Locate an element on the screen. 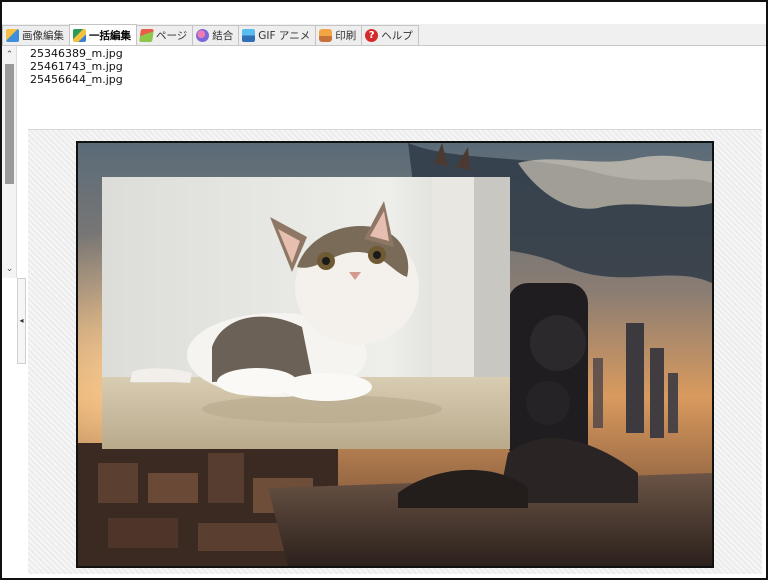 The width and height of the screenshot is (768, 580). file-list-scrollbar: ⌃ ⌄ is located at coordinates (9, 162).